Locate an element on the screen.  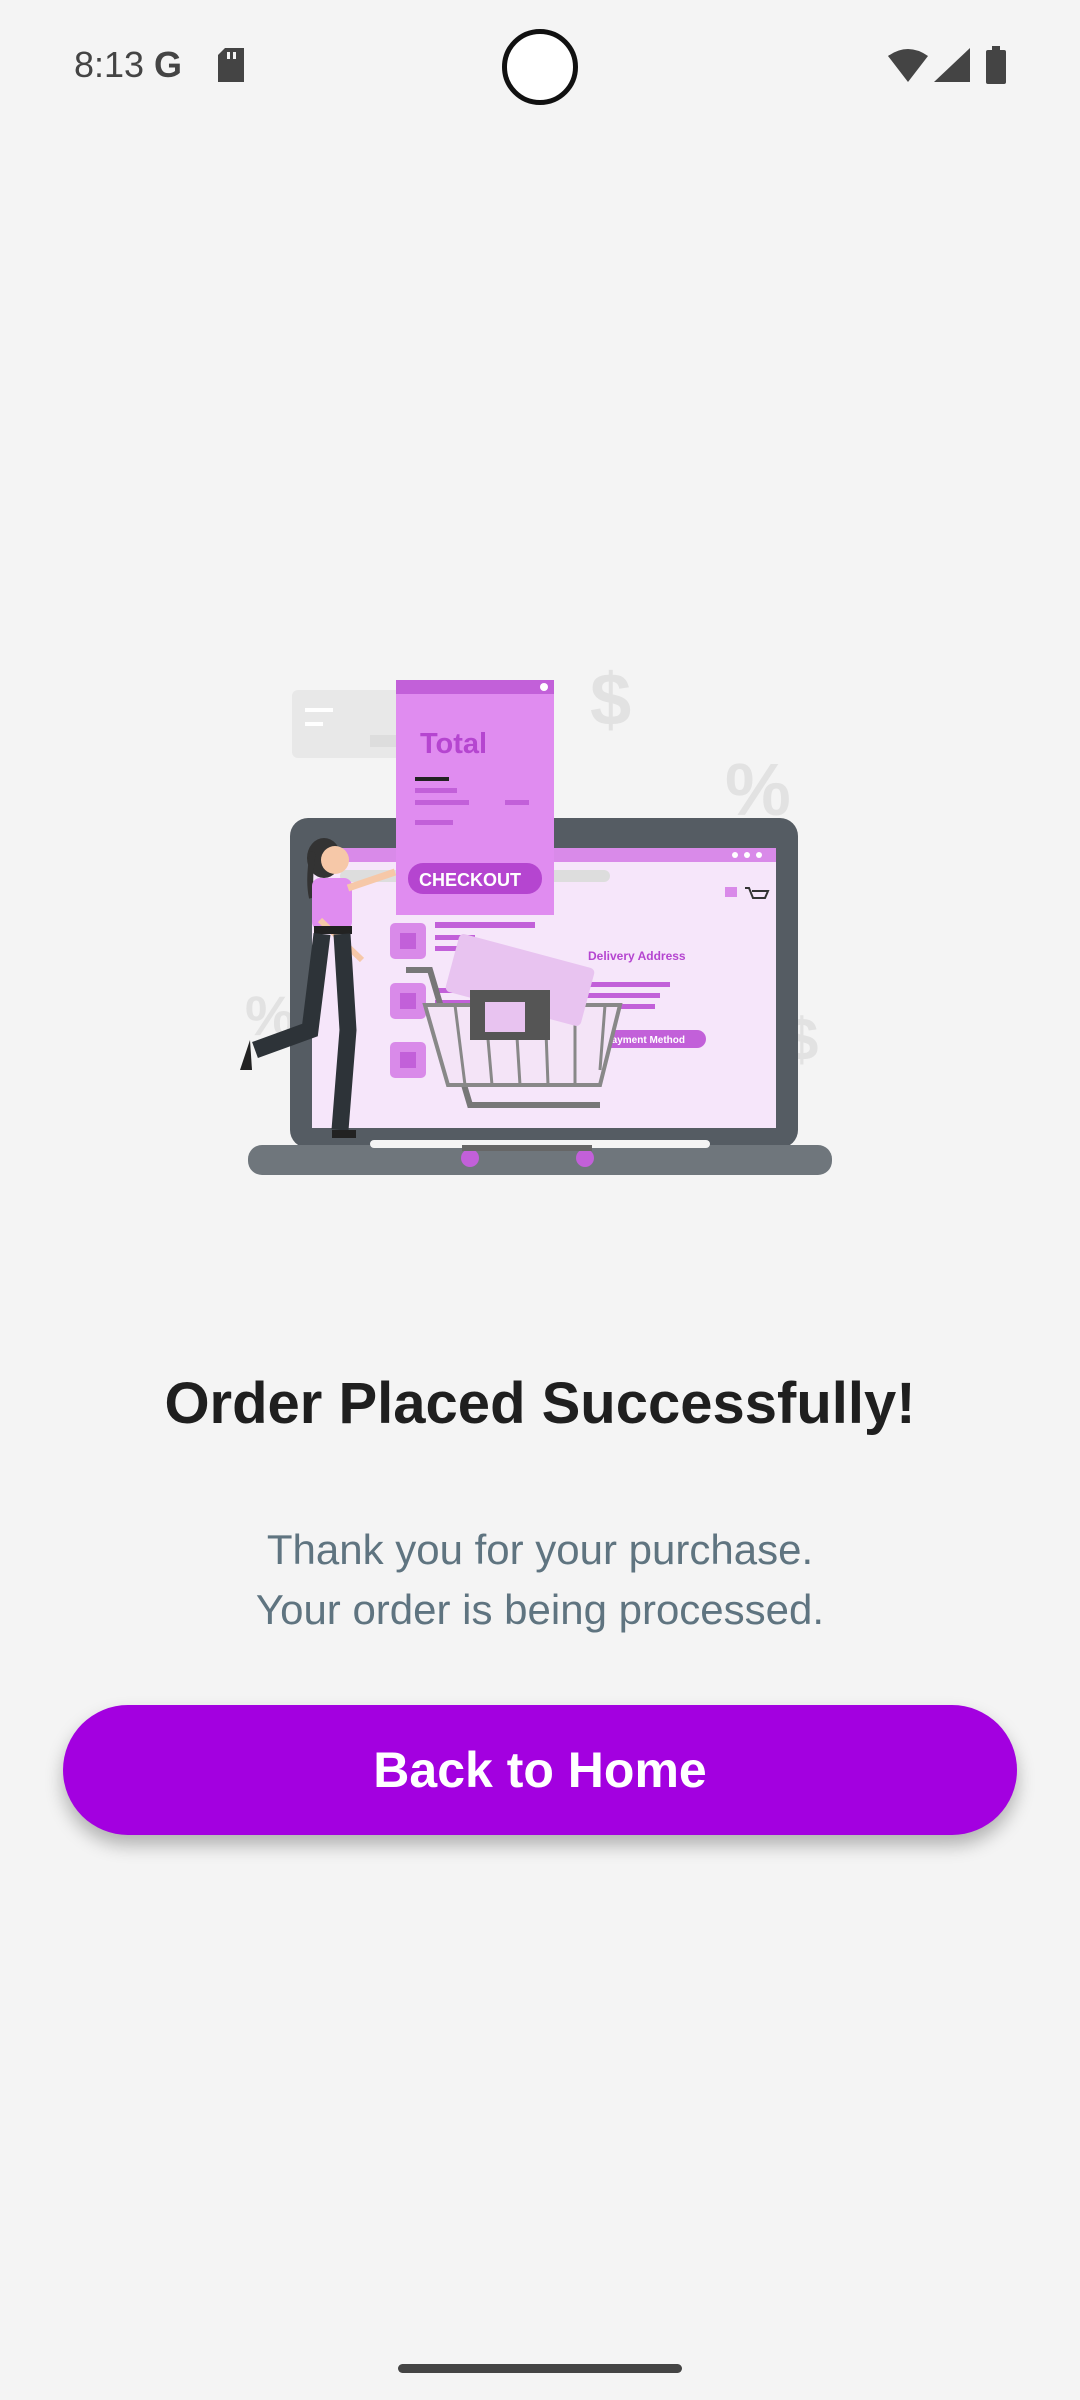
payment-method-label: Payment Method is located at coordinates (645, 1040).